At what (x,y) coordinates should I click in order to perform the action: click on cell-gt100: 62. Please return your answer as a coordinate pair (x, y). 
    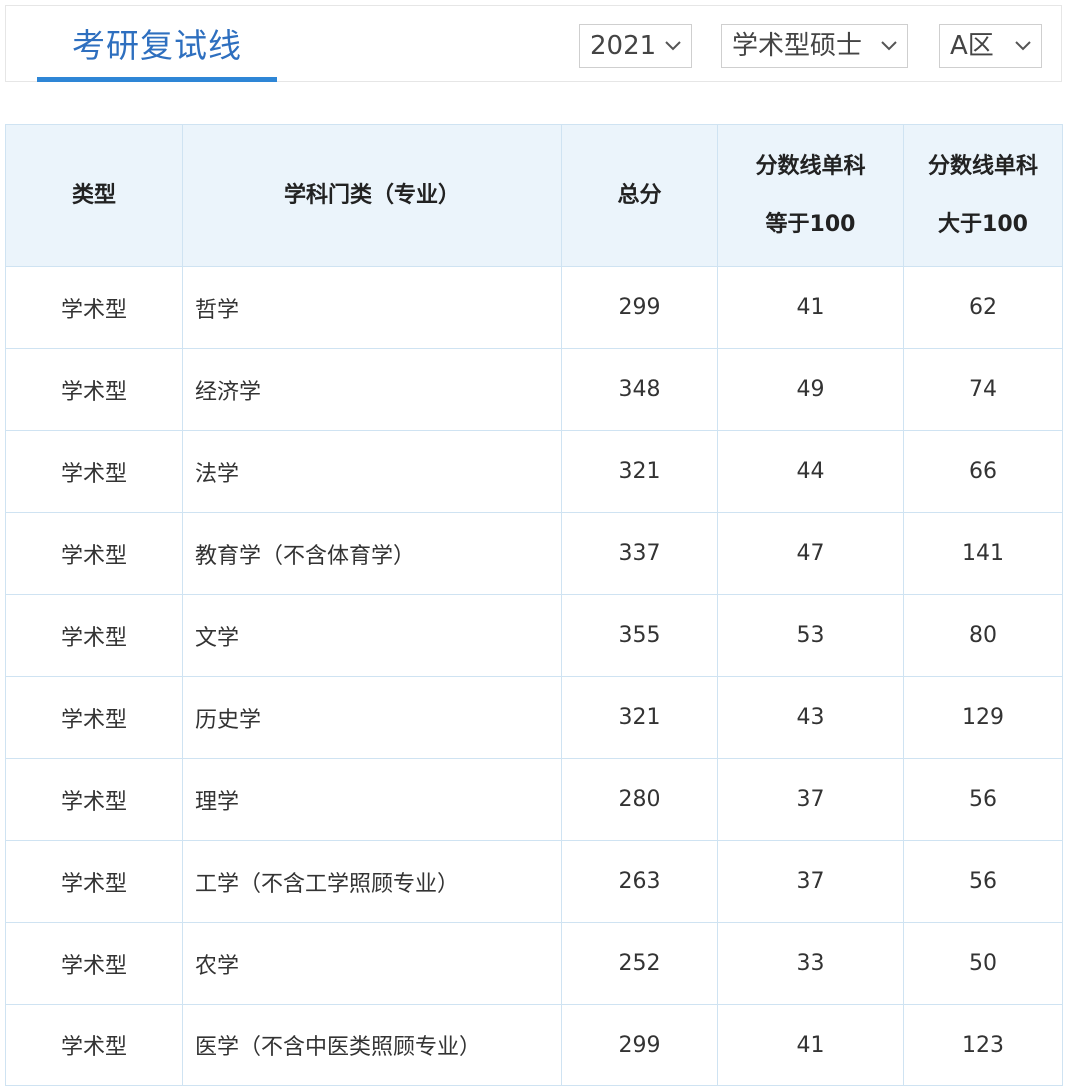
    Looking at the image, I should click on (983, 307).